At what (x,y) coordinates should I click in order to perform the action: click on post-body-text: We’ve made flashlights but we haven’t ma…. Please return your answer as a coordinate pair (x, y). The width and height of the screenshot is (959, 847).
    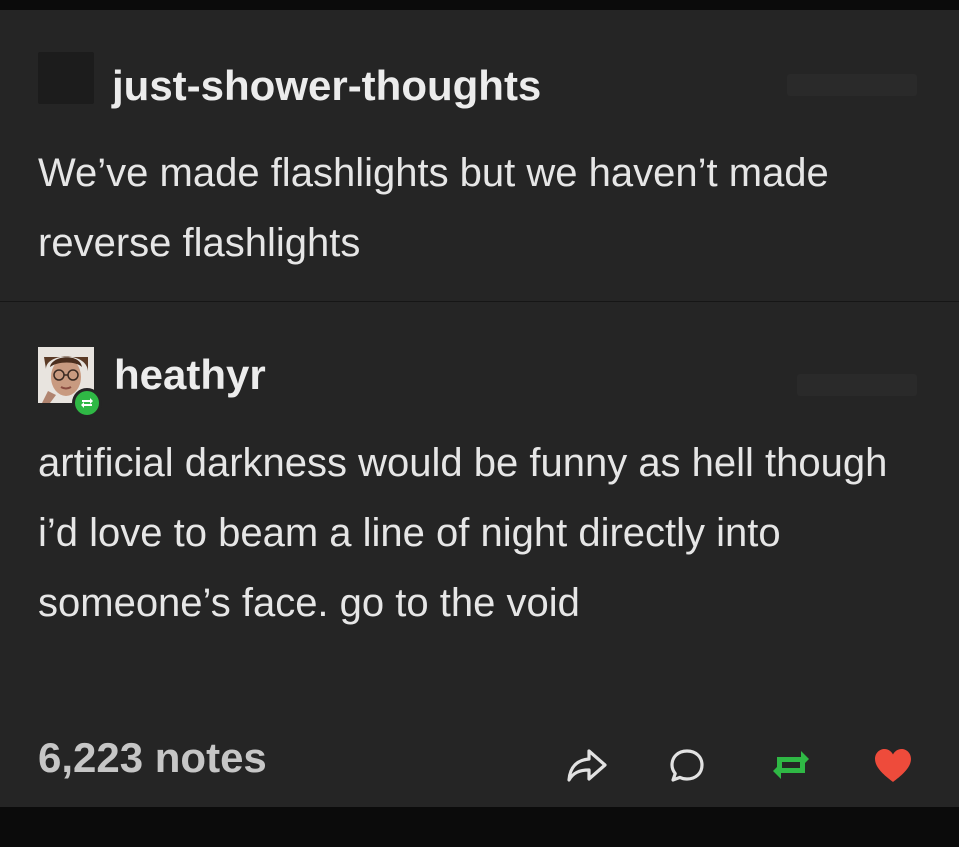
    Looking at the image, I should click on (433, 208).